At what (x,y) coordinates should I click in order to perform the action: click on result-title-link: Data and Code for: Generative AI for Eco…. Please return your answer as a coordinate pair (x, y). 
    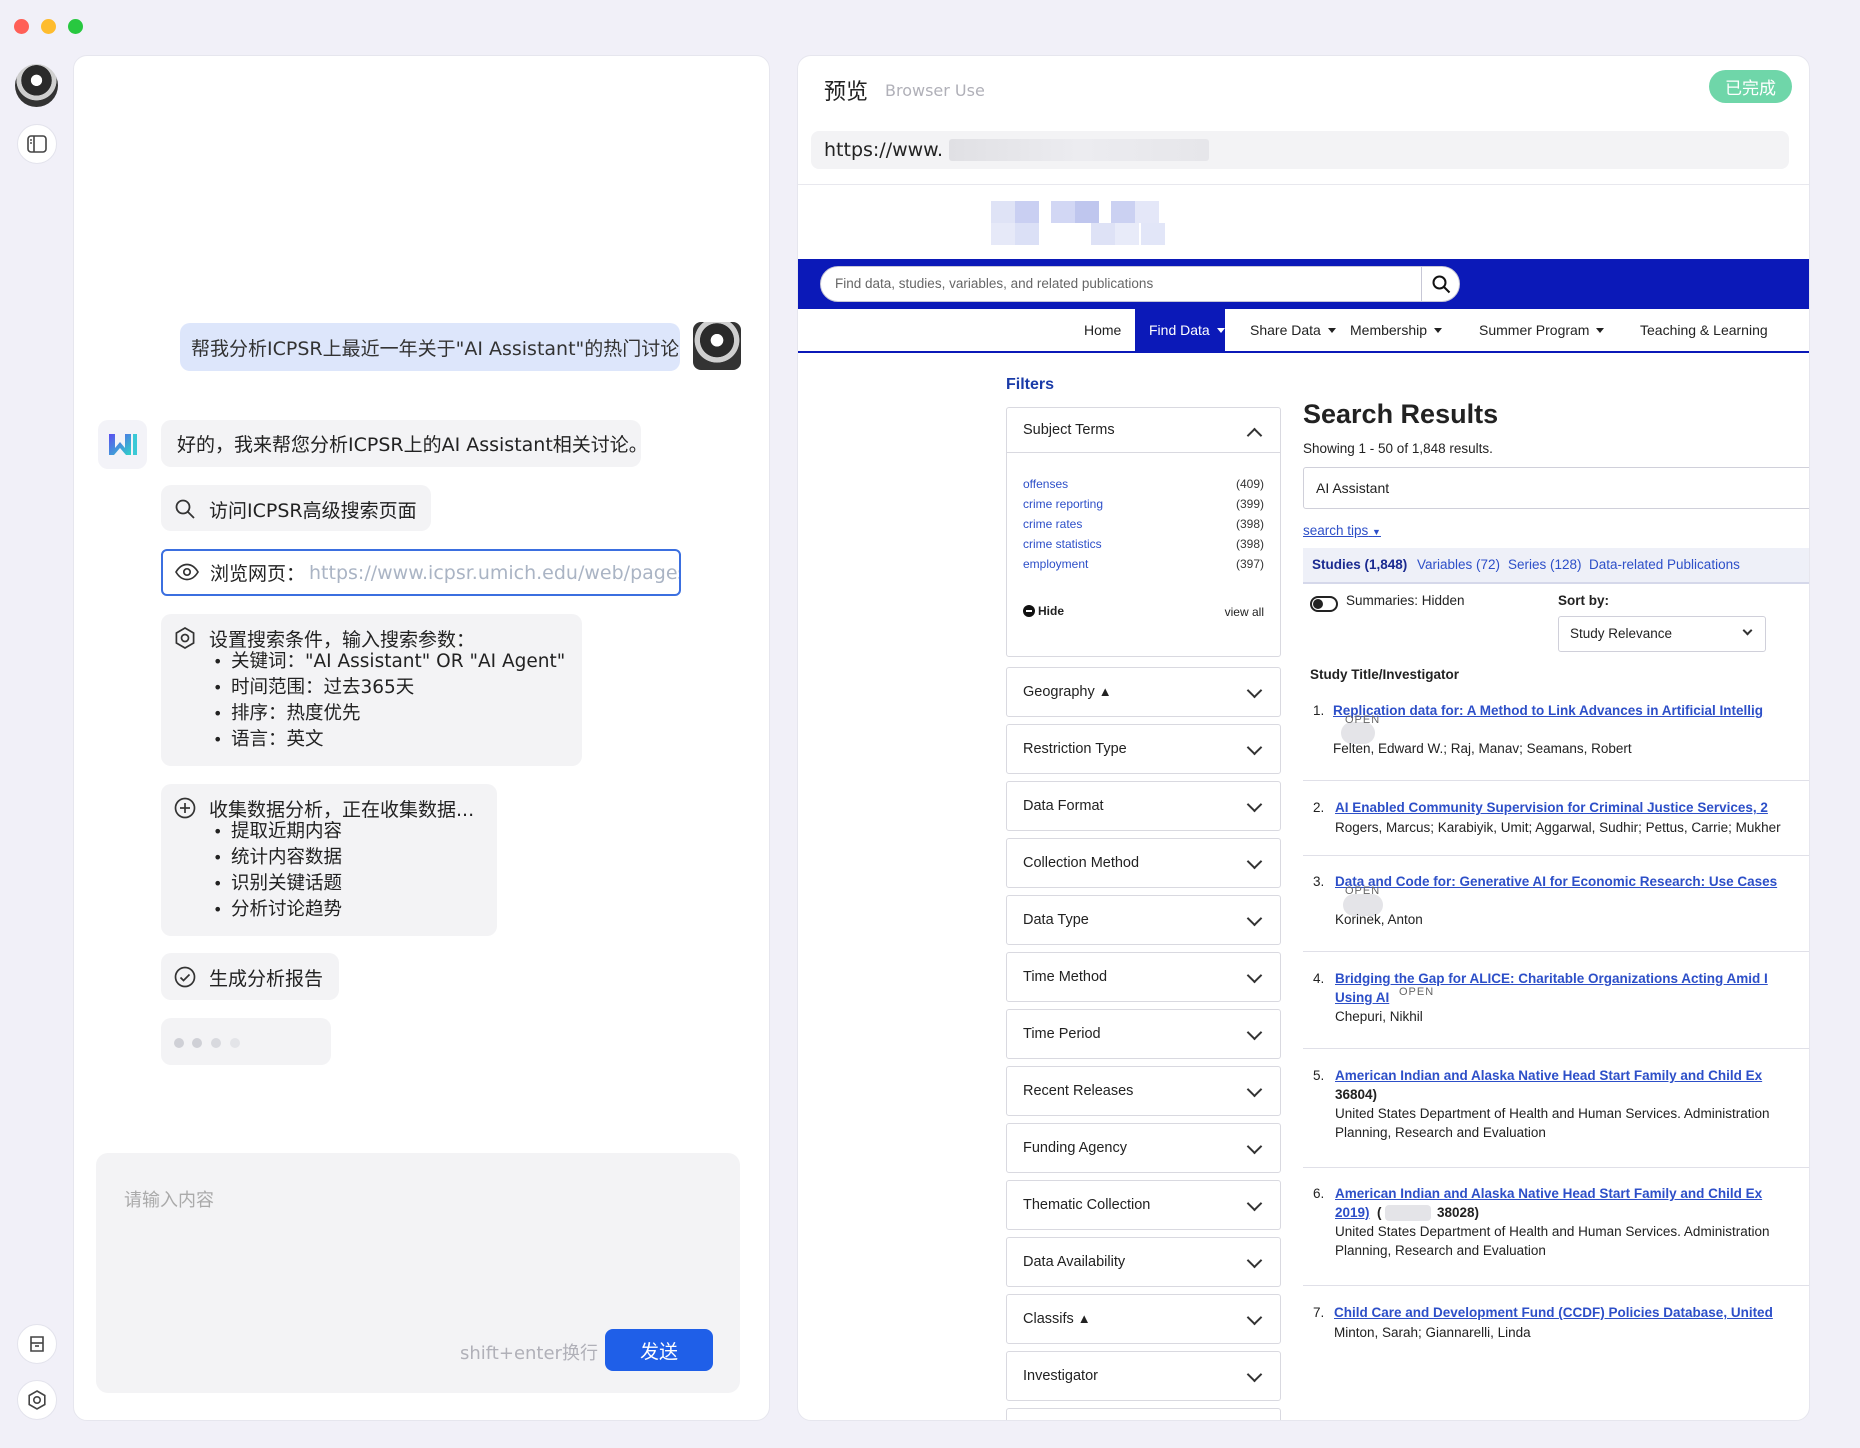
    Looking at the image, I should click on (1556, 881).